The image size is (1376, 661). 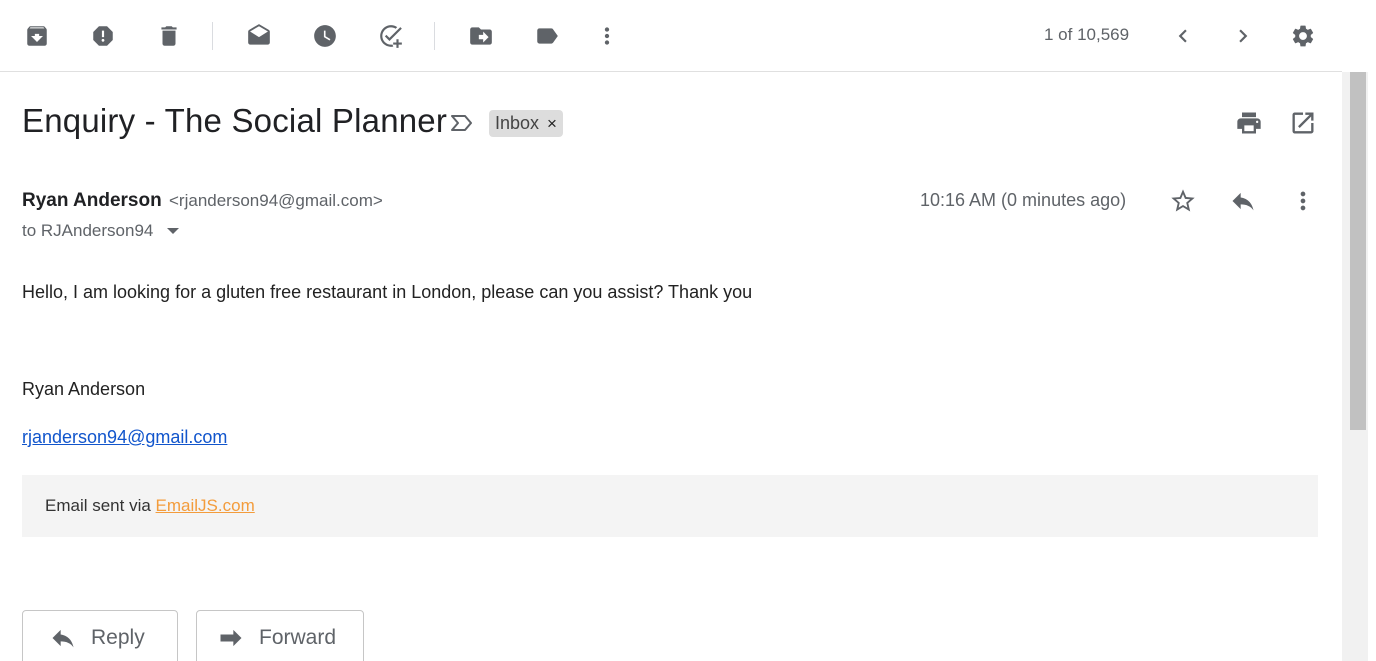 I want to click on pagination-count: 1 of 10,569, so click(x=1087, y=34).